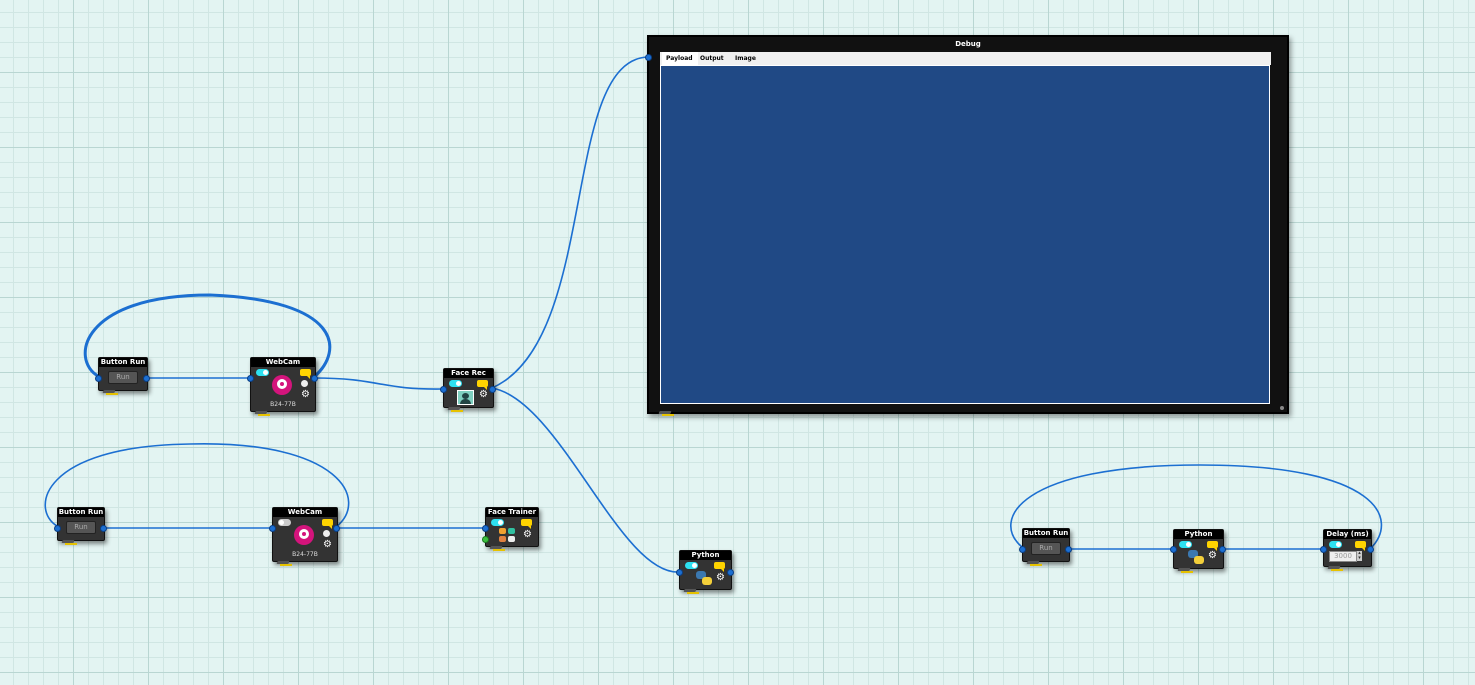 The image size is (1475, 685). I want to click on node-delay: Delay (ms) 3000 ▴ ▾, so click(1347, 548).